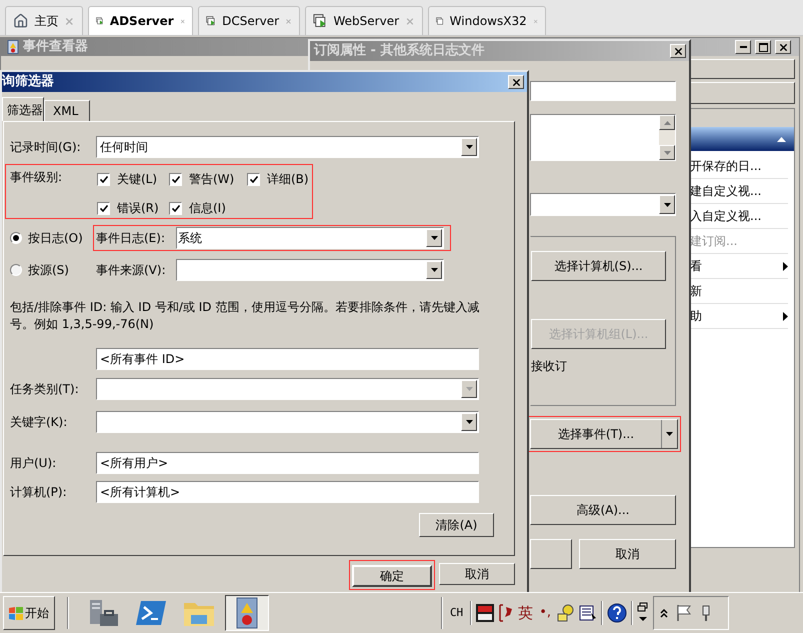  Describe the element at coordinates (55, 47) in the screenshot. I see `window-title: 事件查看器` at that location.